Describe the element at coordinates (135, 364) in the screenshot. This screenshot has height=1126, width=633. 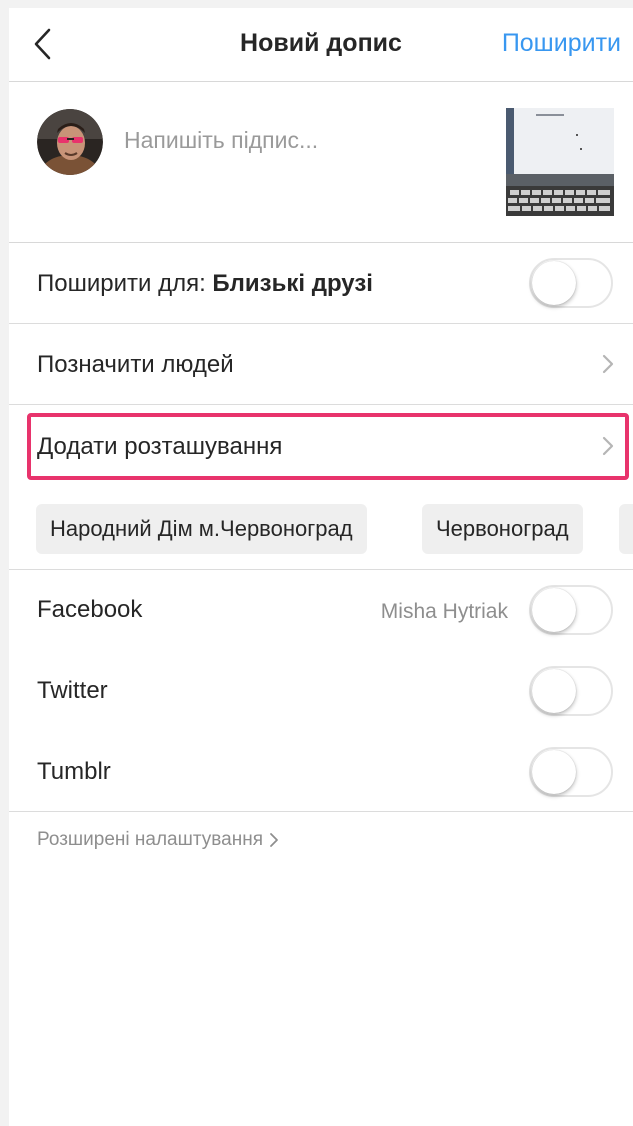
I see `tag-people-label: Позначити людей` at that location.